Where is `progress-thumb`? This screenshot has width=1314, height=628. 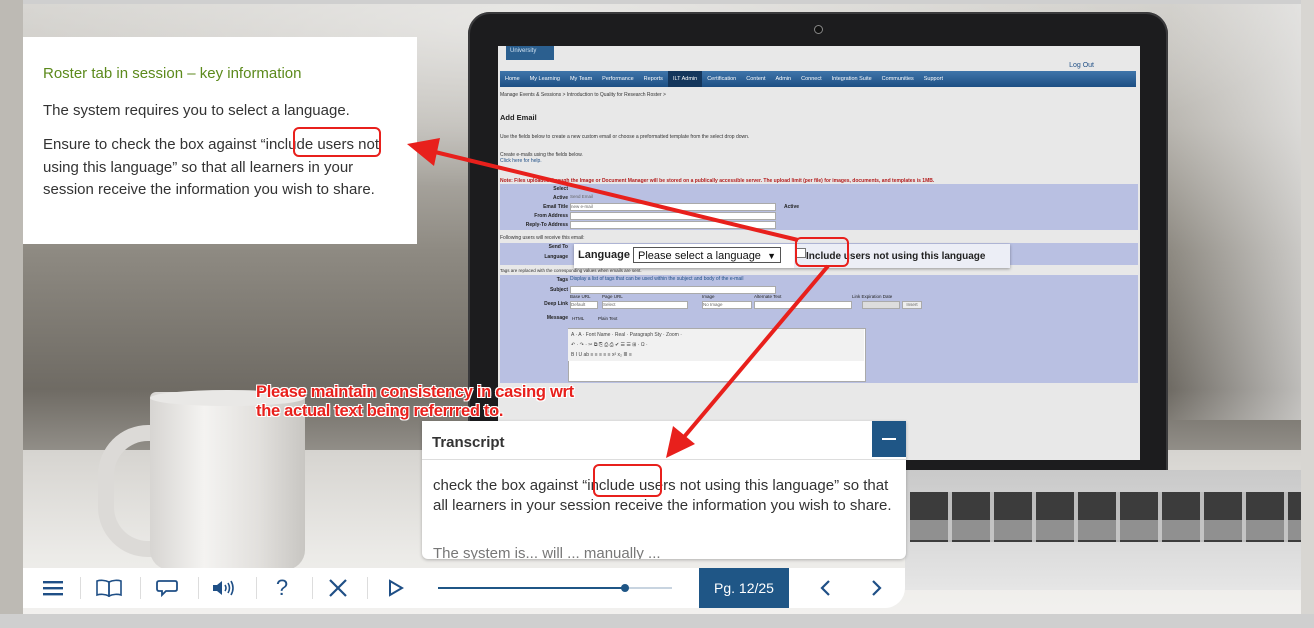
progress-thumb is located at coordinates (625, 588).